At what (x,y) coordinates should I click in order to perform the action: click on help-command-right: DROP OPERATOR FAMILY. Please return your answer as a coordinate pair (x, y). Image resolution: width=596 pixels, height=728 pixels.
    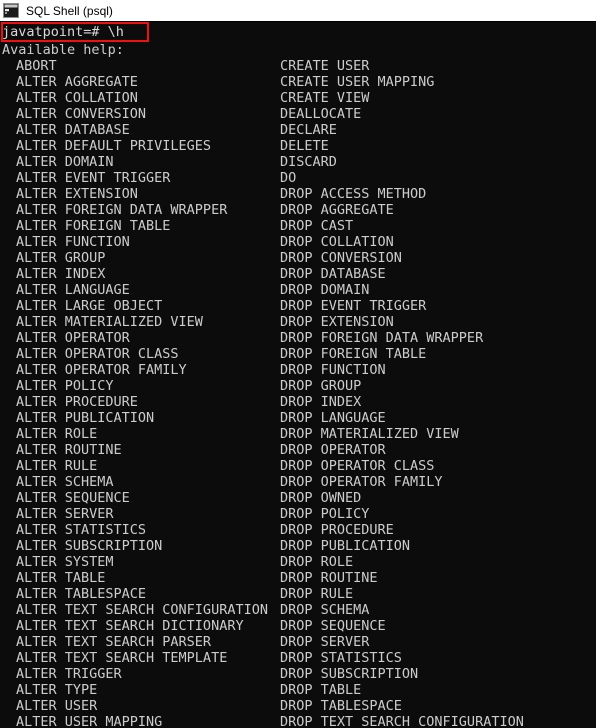
    Looking at the image, I should click on (361, 482).